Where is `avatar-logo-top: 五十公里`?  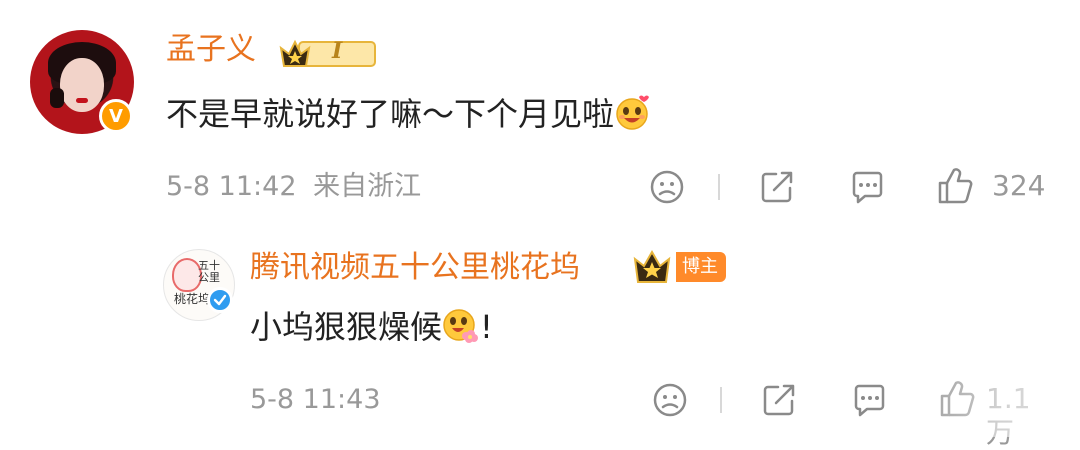 avatar-logo-top: 五十公里 is located at coordinates (209, 271).